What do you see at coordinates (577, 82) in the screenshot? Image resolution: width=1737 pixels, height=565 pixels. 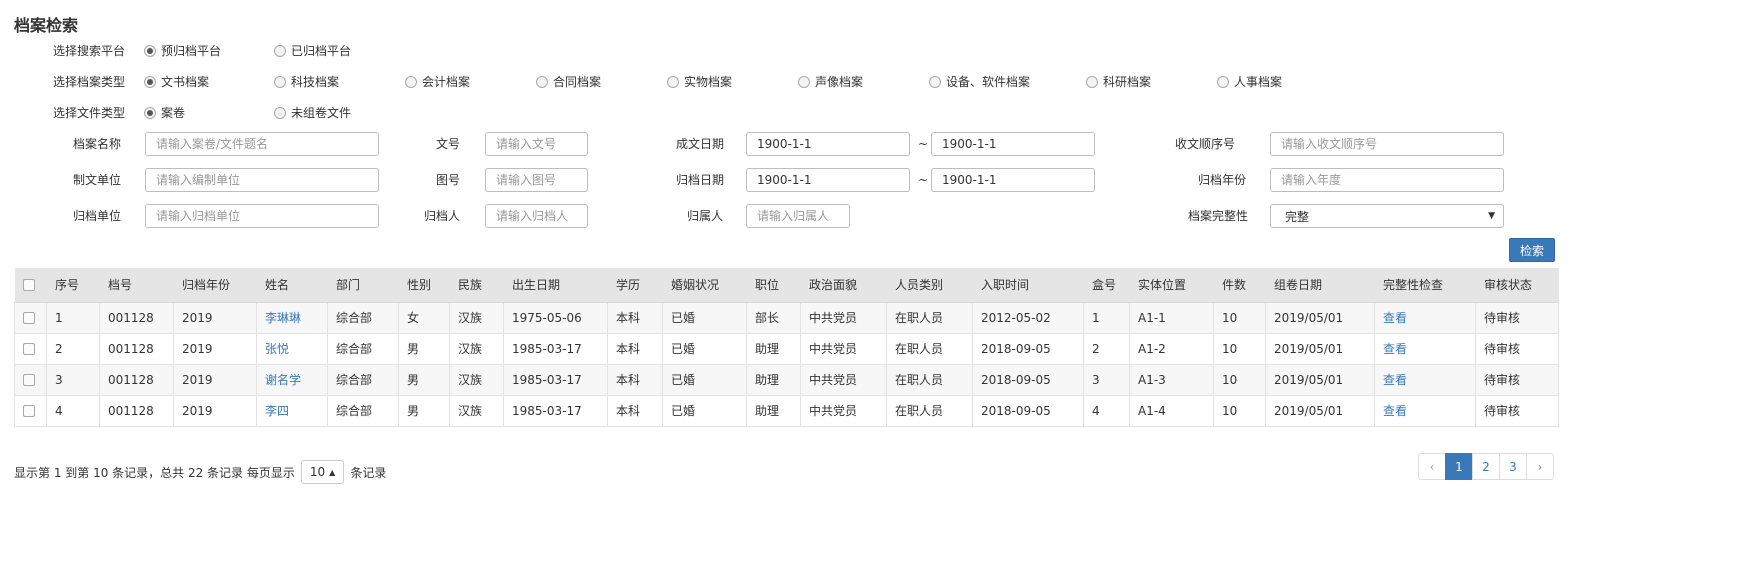 I see `radio-label: 合同档案` at bounding box center [577, 82].